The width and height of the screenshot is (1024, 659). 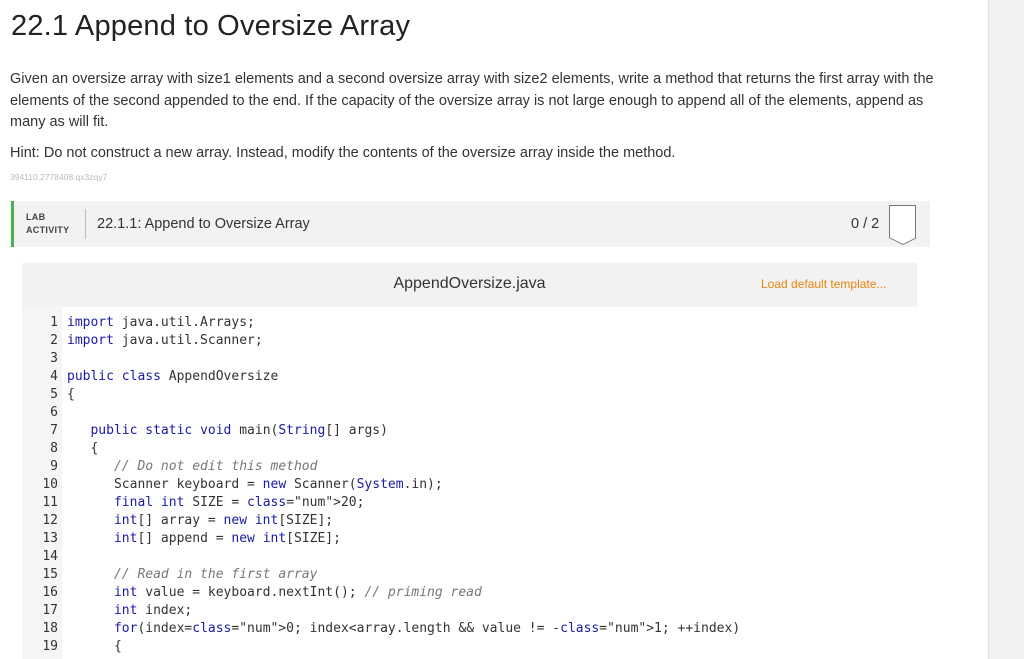 I want to click on lab-divider, so click(x=85, y=224).